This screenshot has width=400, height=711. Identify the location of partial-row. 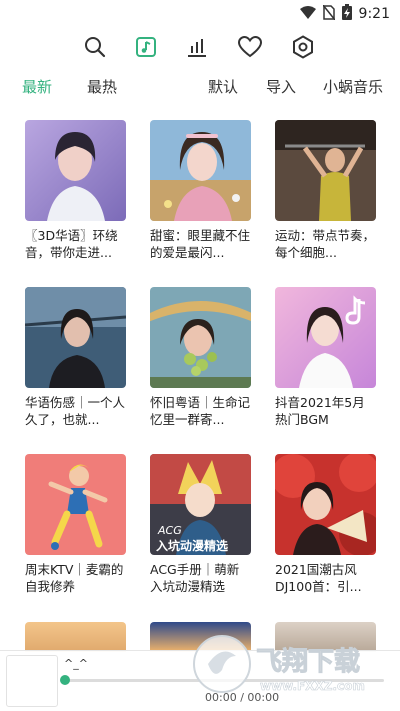
(200, 637).